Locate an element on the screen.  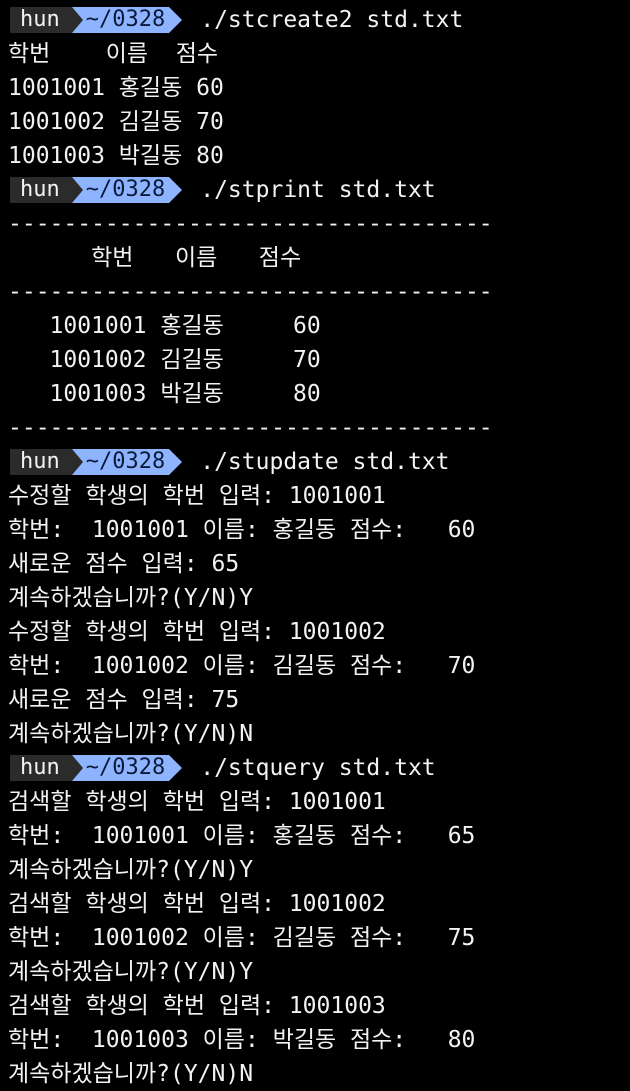
shell-prompt-line: hun ~/0328 ./stquery std.txt is located at coordinates (319, 768).